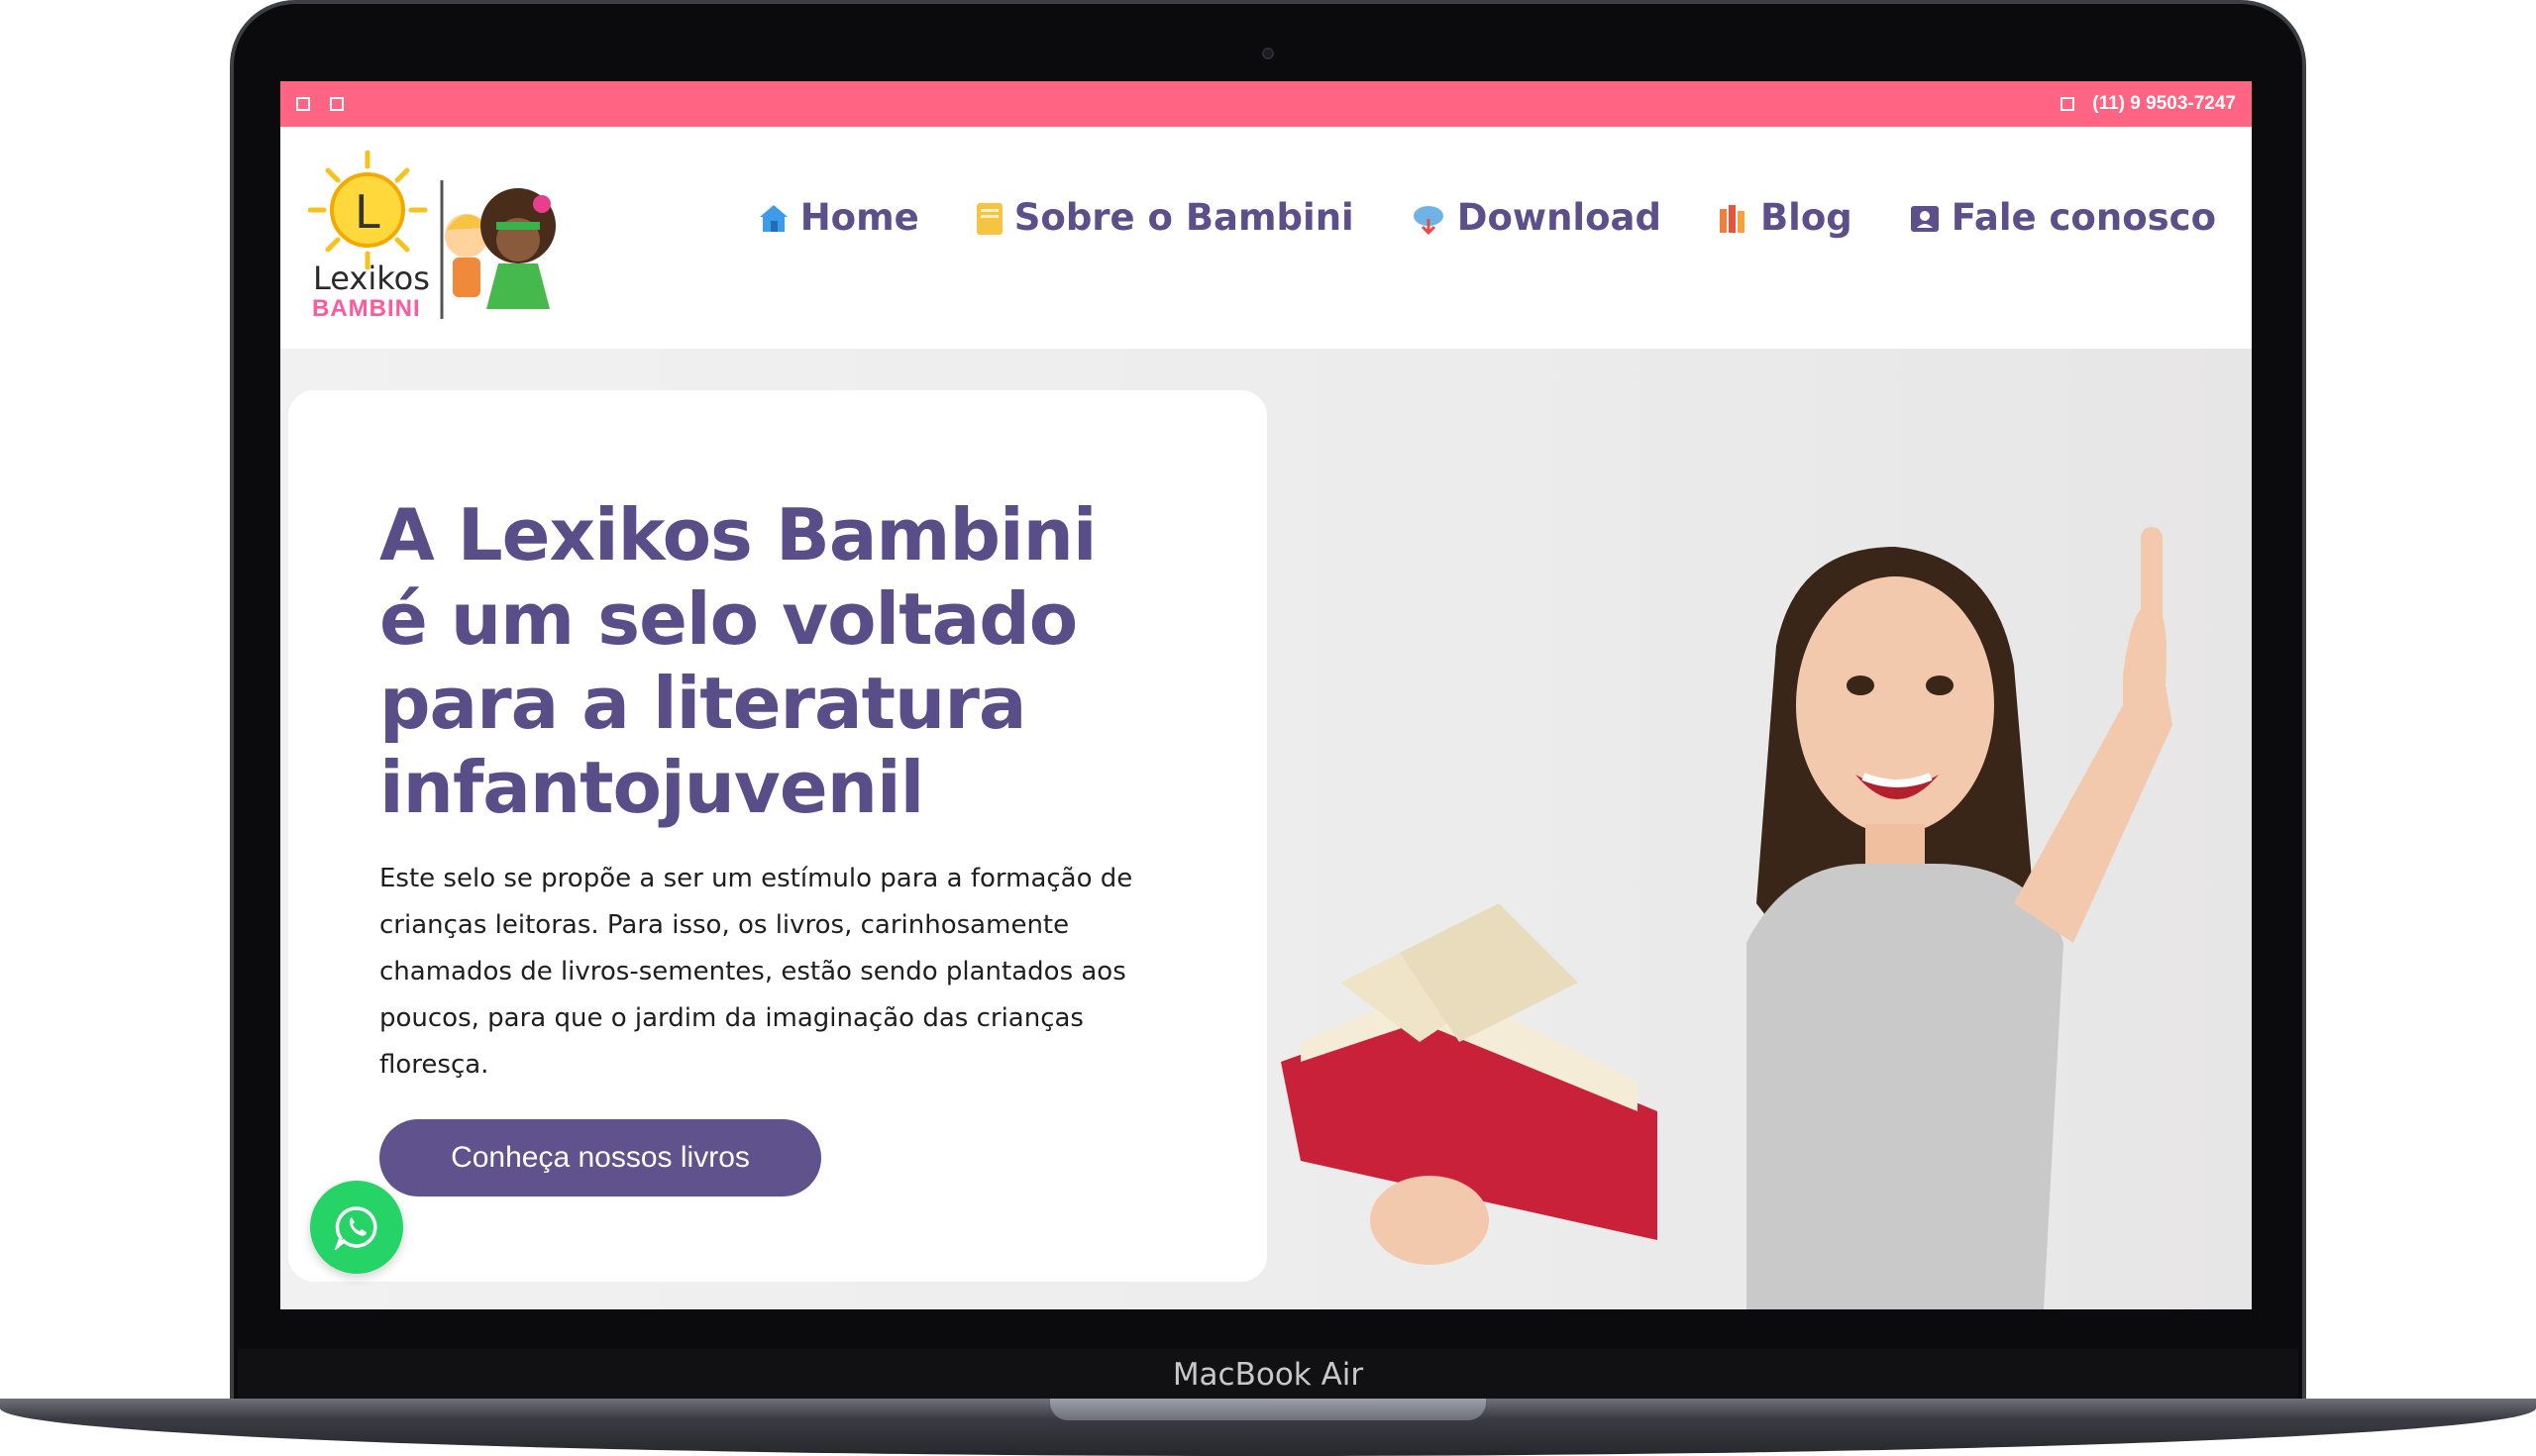 This screenshot has height=1456, width=2536. I want to click on nav-sobre-label: Sobre o Bambini, so click(1183, 217).